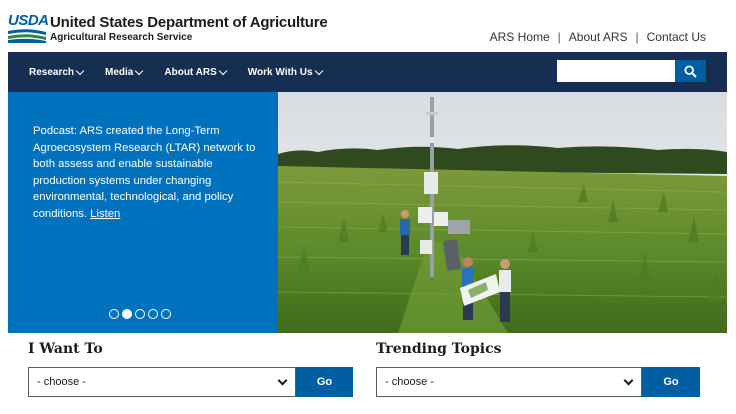  I want to click on field-graphic-icon, so click(27, 36).